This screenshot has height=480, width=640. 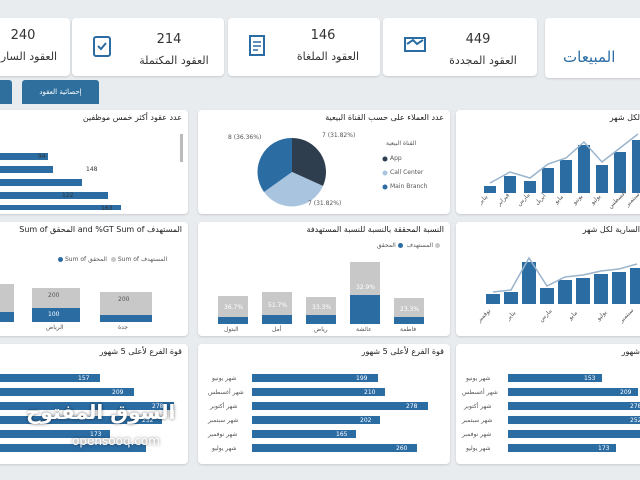 I want to click on x-tick: البتول, so click(x=231, y=329).